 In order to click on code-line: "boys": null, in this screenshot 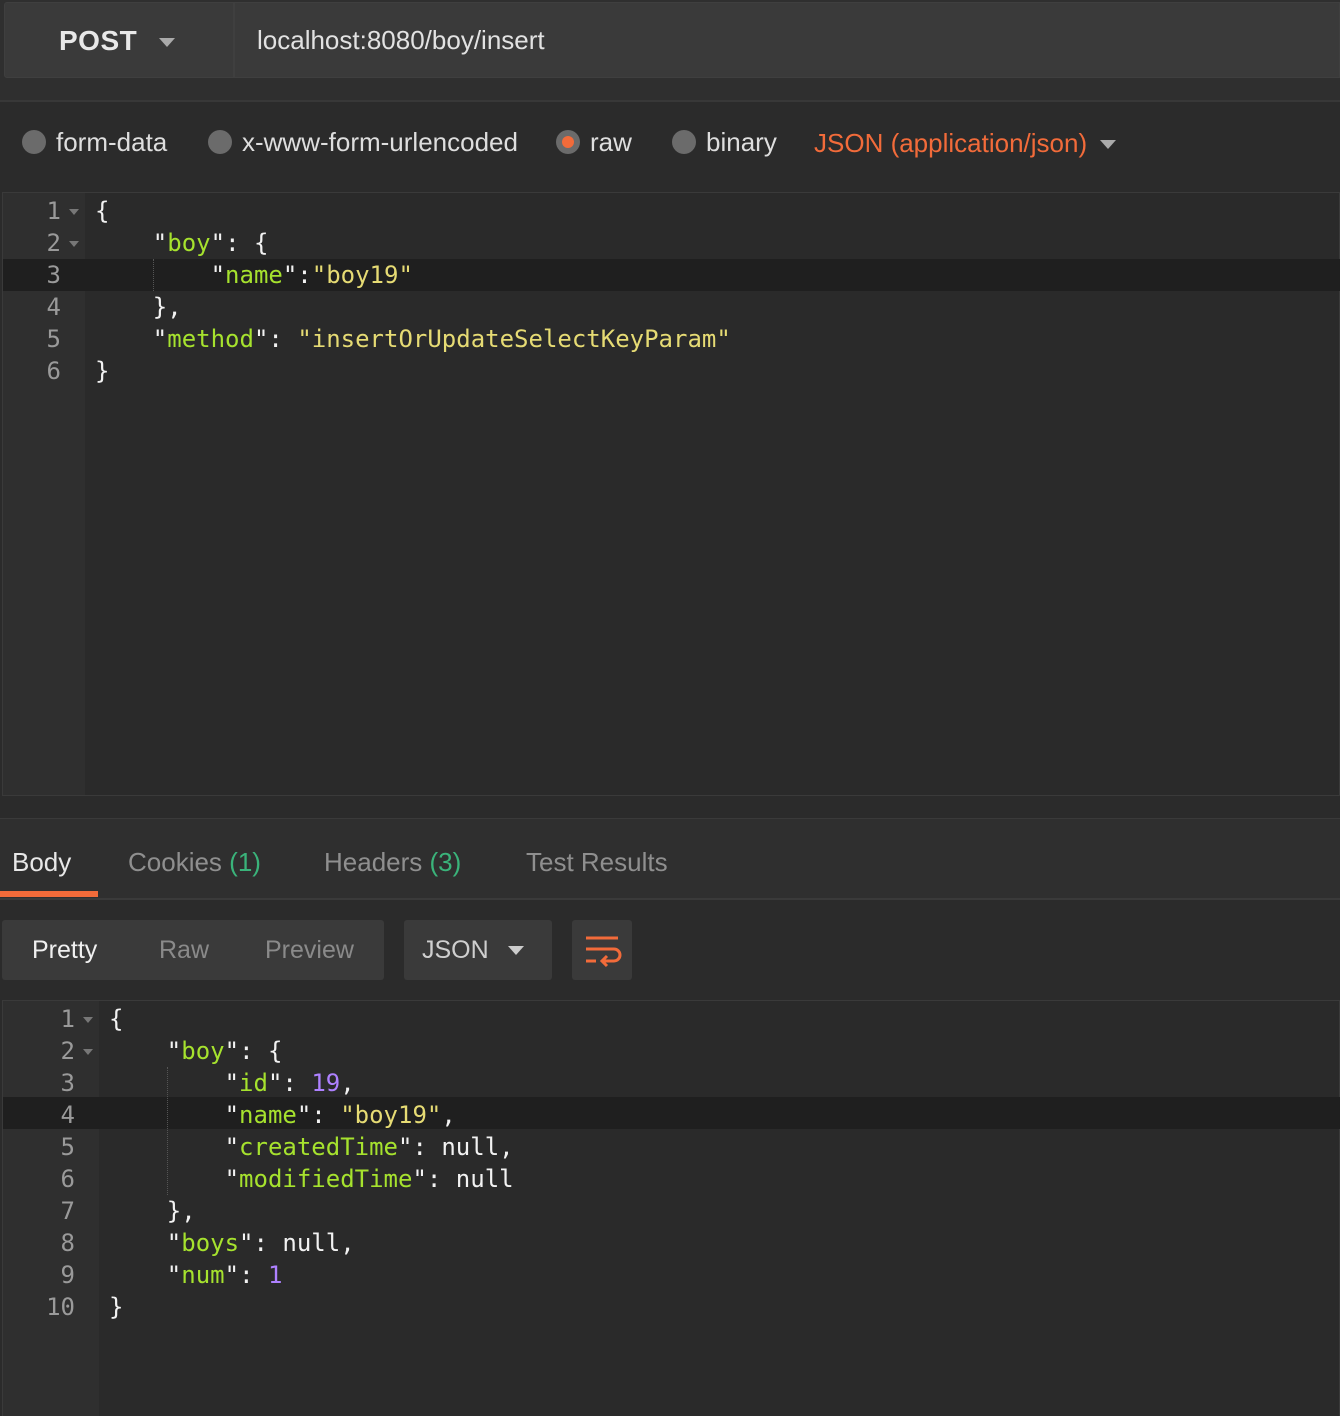, I will do `click(260, 1243)`.